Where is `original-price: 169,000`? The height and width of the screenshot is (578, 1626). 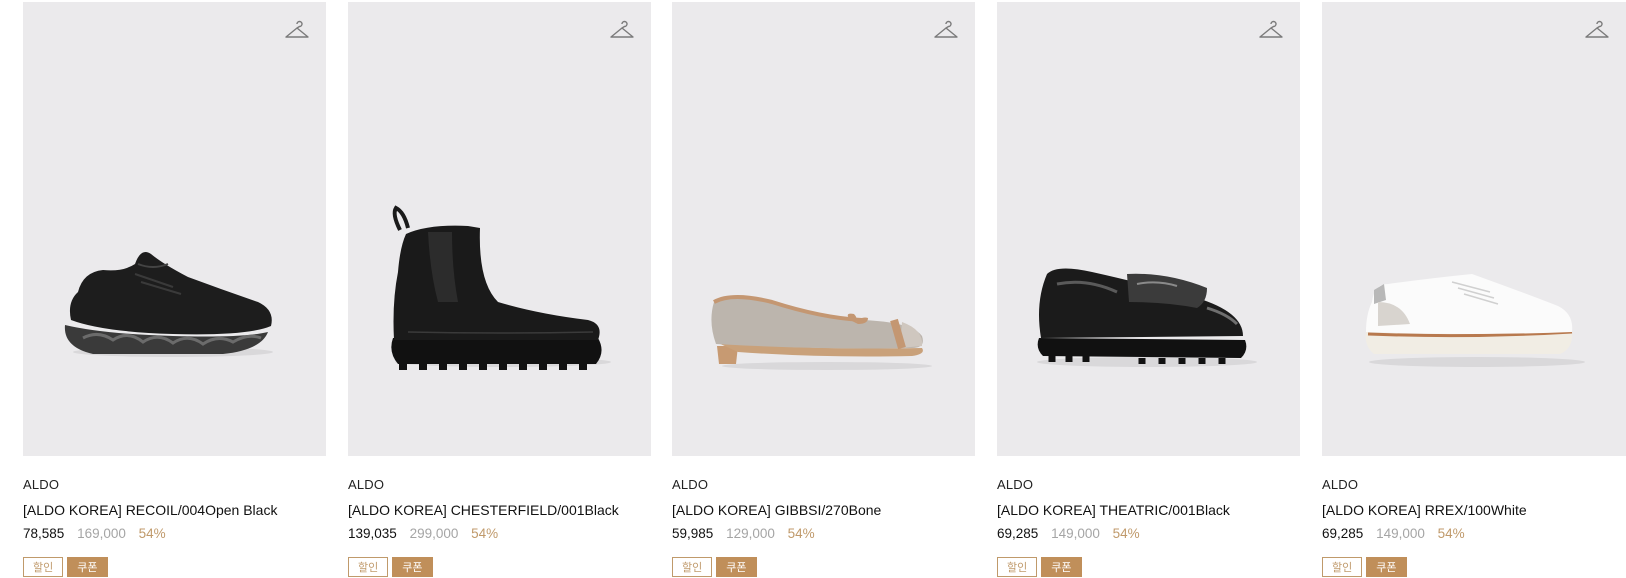 original-price: 169,000 is located at coordinates (101, 533).